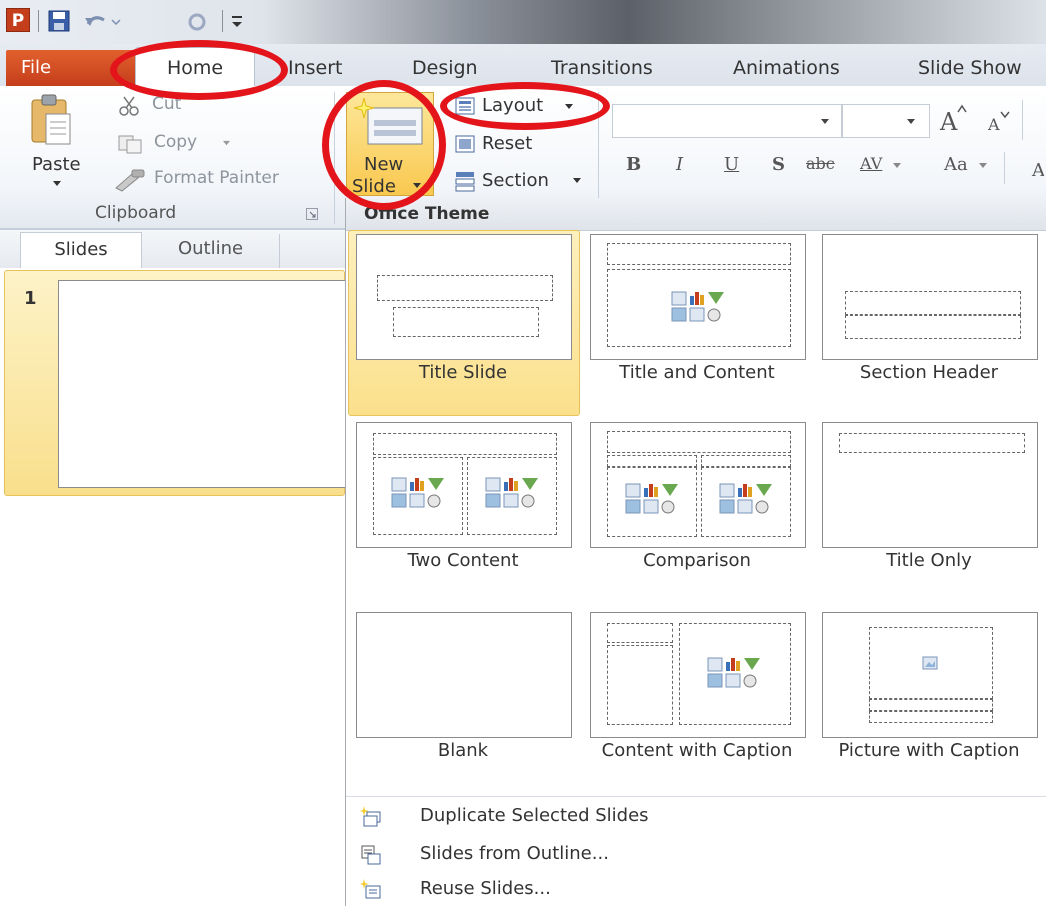 The image size is (1046, 907). What do you see at coordinates (727, 121) in the screenshot?
I see `font-name-combo` at bounding box center [727, 121].